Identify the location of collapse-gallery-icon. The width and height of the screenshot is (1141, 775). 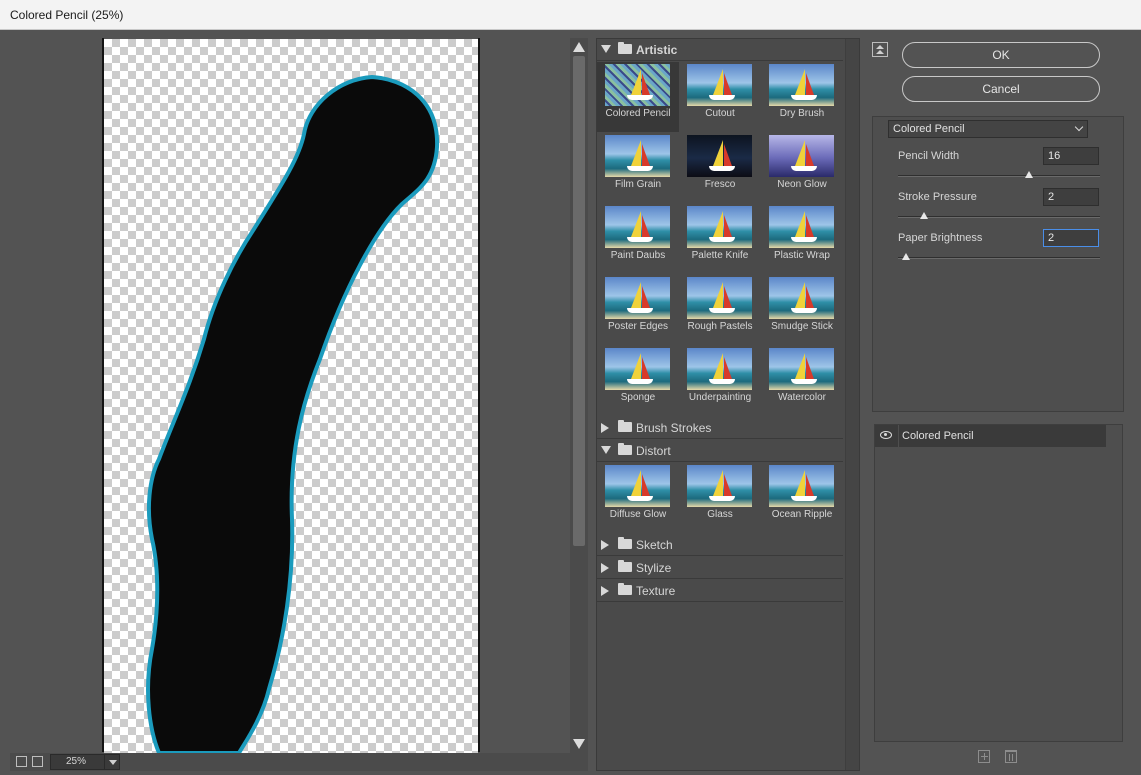
(880, 49).